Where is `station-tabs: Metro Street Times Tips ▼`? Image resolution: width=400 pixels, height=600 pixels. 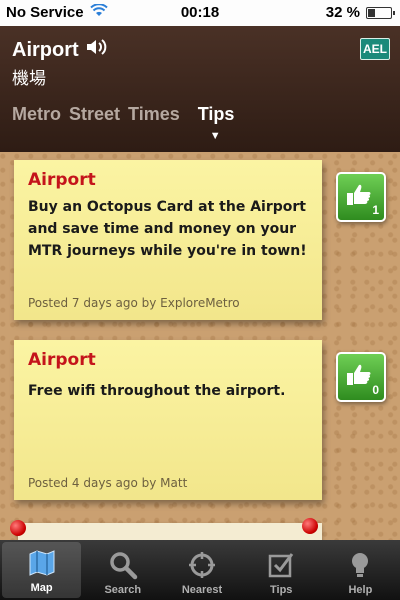
station-tabs: Metro Street Times Tips ▼ is located at coordinates (127, 123).